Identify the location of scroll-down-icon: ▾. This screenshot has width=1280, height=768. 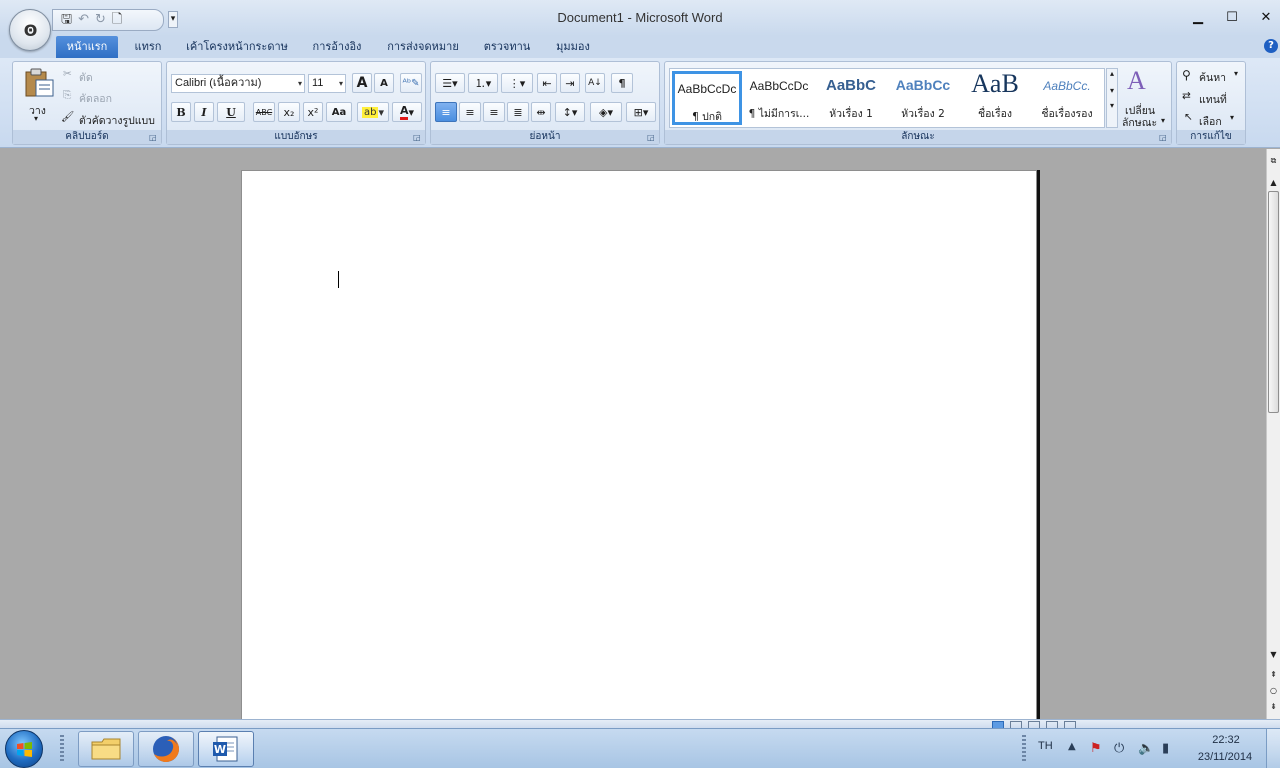
(1112, 90).